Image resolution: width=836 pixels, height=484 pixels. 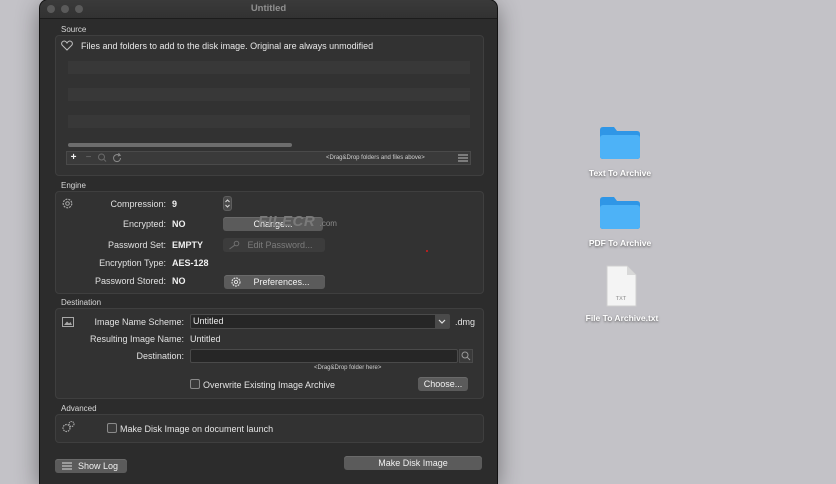 What do you see at coordinates (144, 224) in the screenshot?
I see `encrypted-label: Encrypted:` at bounding box center [144, 224].